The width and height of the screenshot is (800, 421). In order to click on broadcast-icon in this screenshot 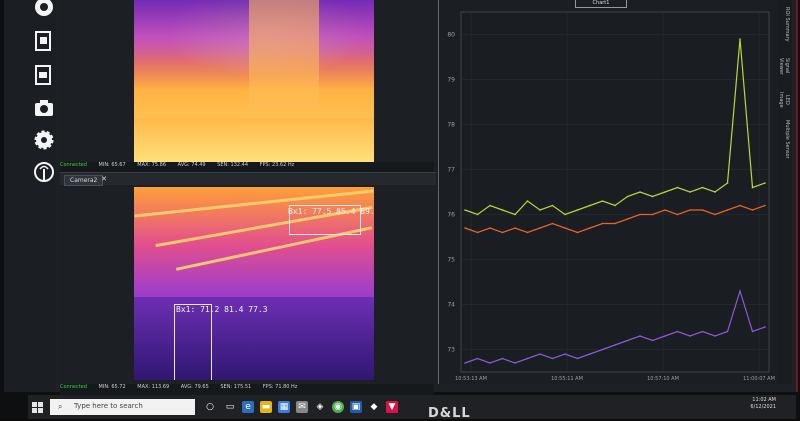, I will do `click(44, 172)`.